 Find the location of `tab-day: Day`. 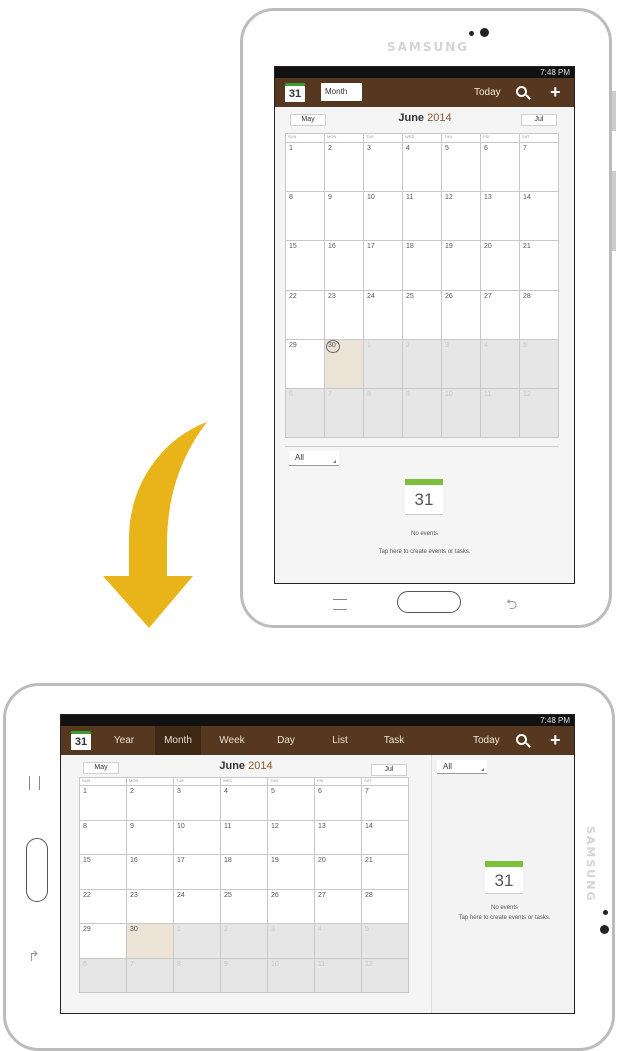

tab-day: Day is located at coordinates (286, 740).